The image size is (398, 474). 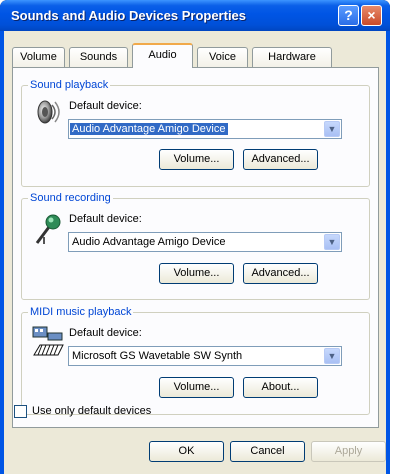 I want to click on tab-sounds: Sounds, so click(x=98, y=57).